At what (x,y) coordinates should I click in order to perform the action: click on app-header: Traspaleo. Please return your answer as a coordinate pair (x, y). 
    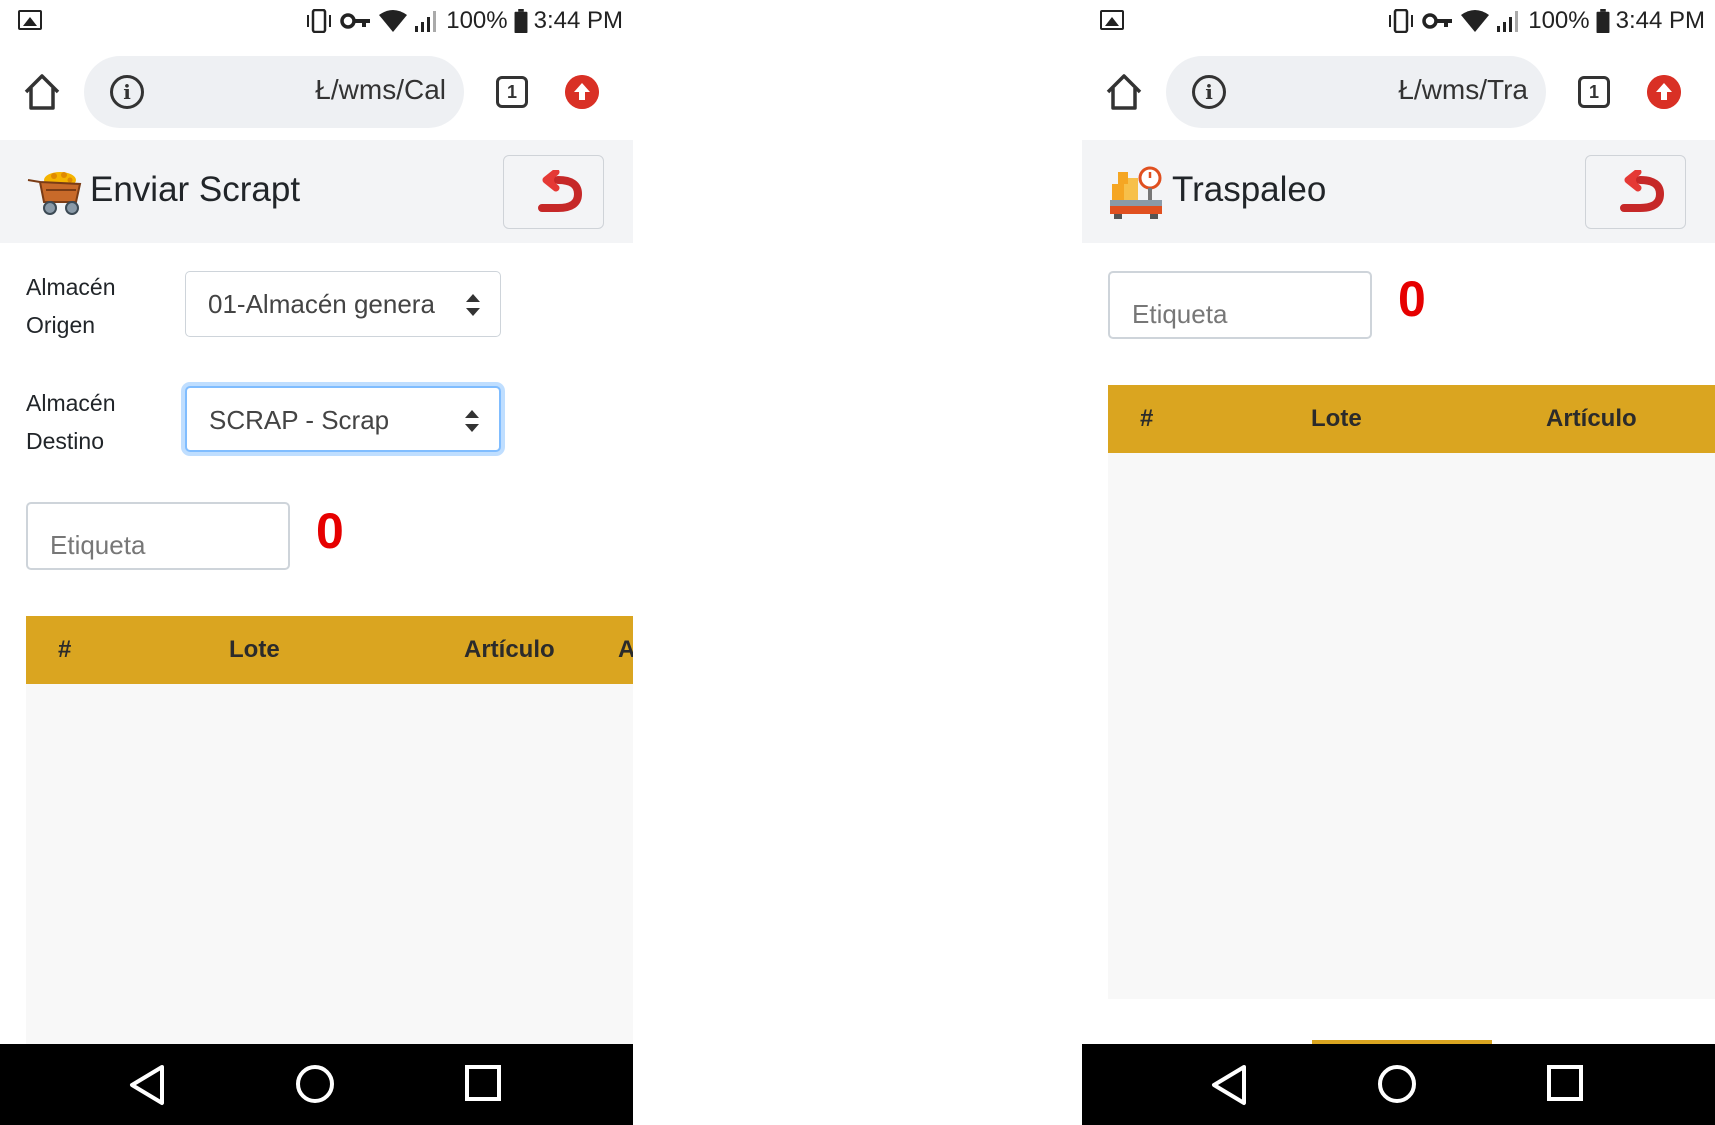
    Looking at the image, I should click on (1398, 191).